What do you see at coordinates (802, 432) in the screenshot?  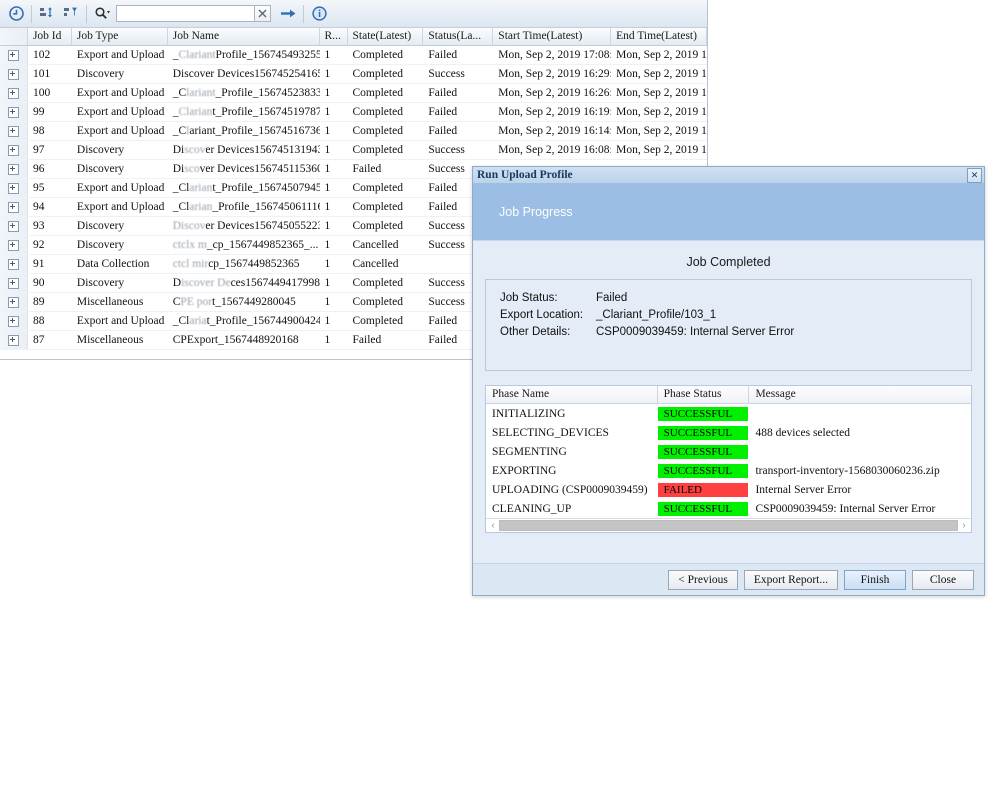 I see `phase-message: 488 devices selected` at bounding box center [802, 432].